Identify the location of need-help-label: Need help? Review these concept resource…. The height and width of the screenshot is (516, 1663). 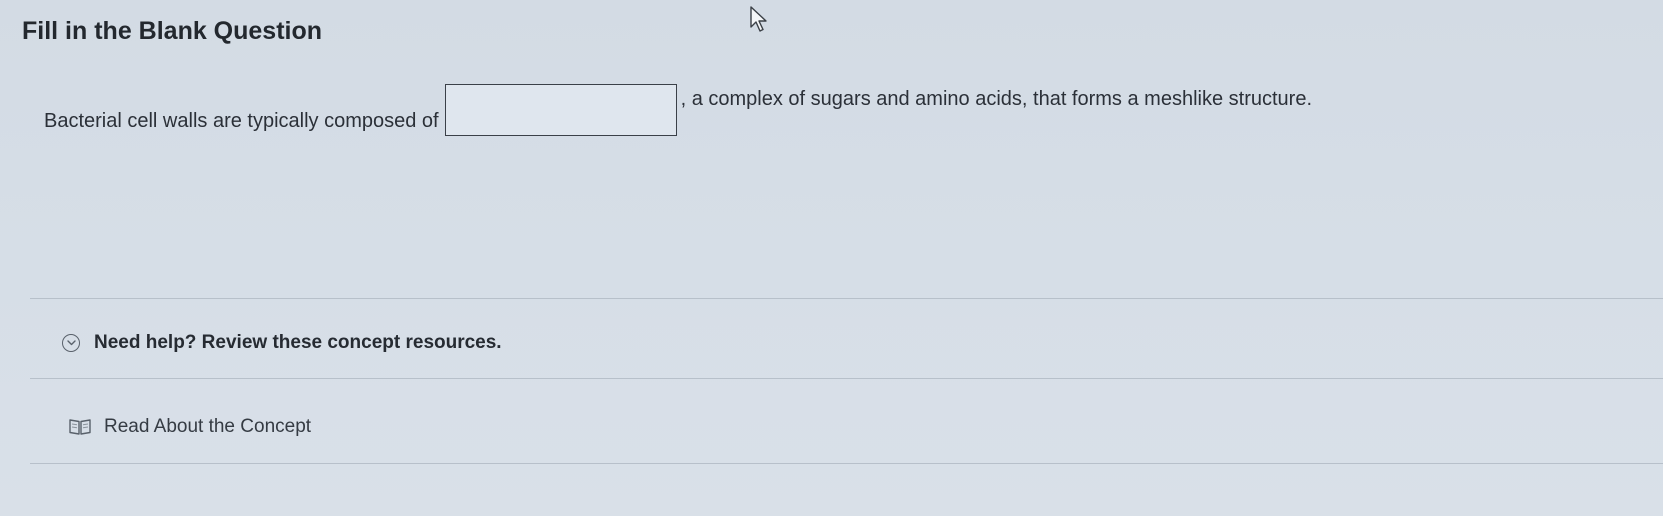
(298, 342).